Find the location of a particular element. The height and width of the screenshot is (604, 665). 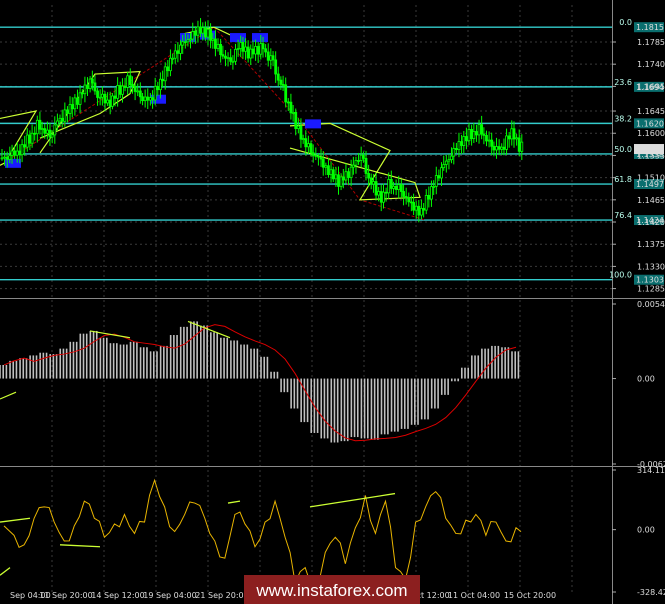

fib-ratio-label: 38.2 is located at coordinates (623, 118).